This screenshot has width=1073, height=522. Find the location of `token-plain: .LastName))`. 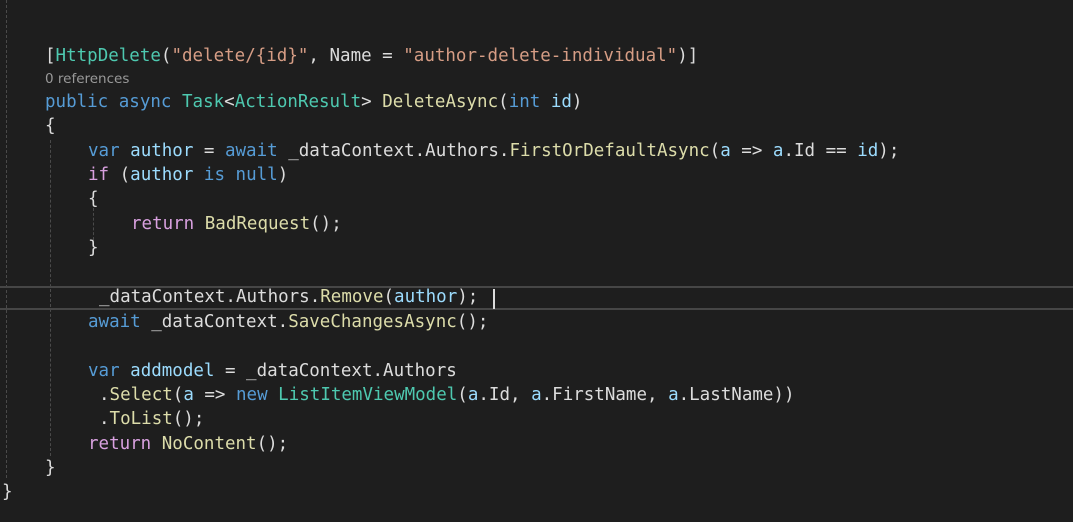

token-plain: .LastName)) is located at coordinates (736, 395).